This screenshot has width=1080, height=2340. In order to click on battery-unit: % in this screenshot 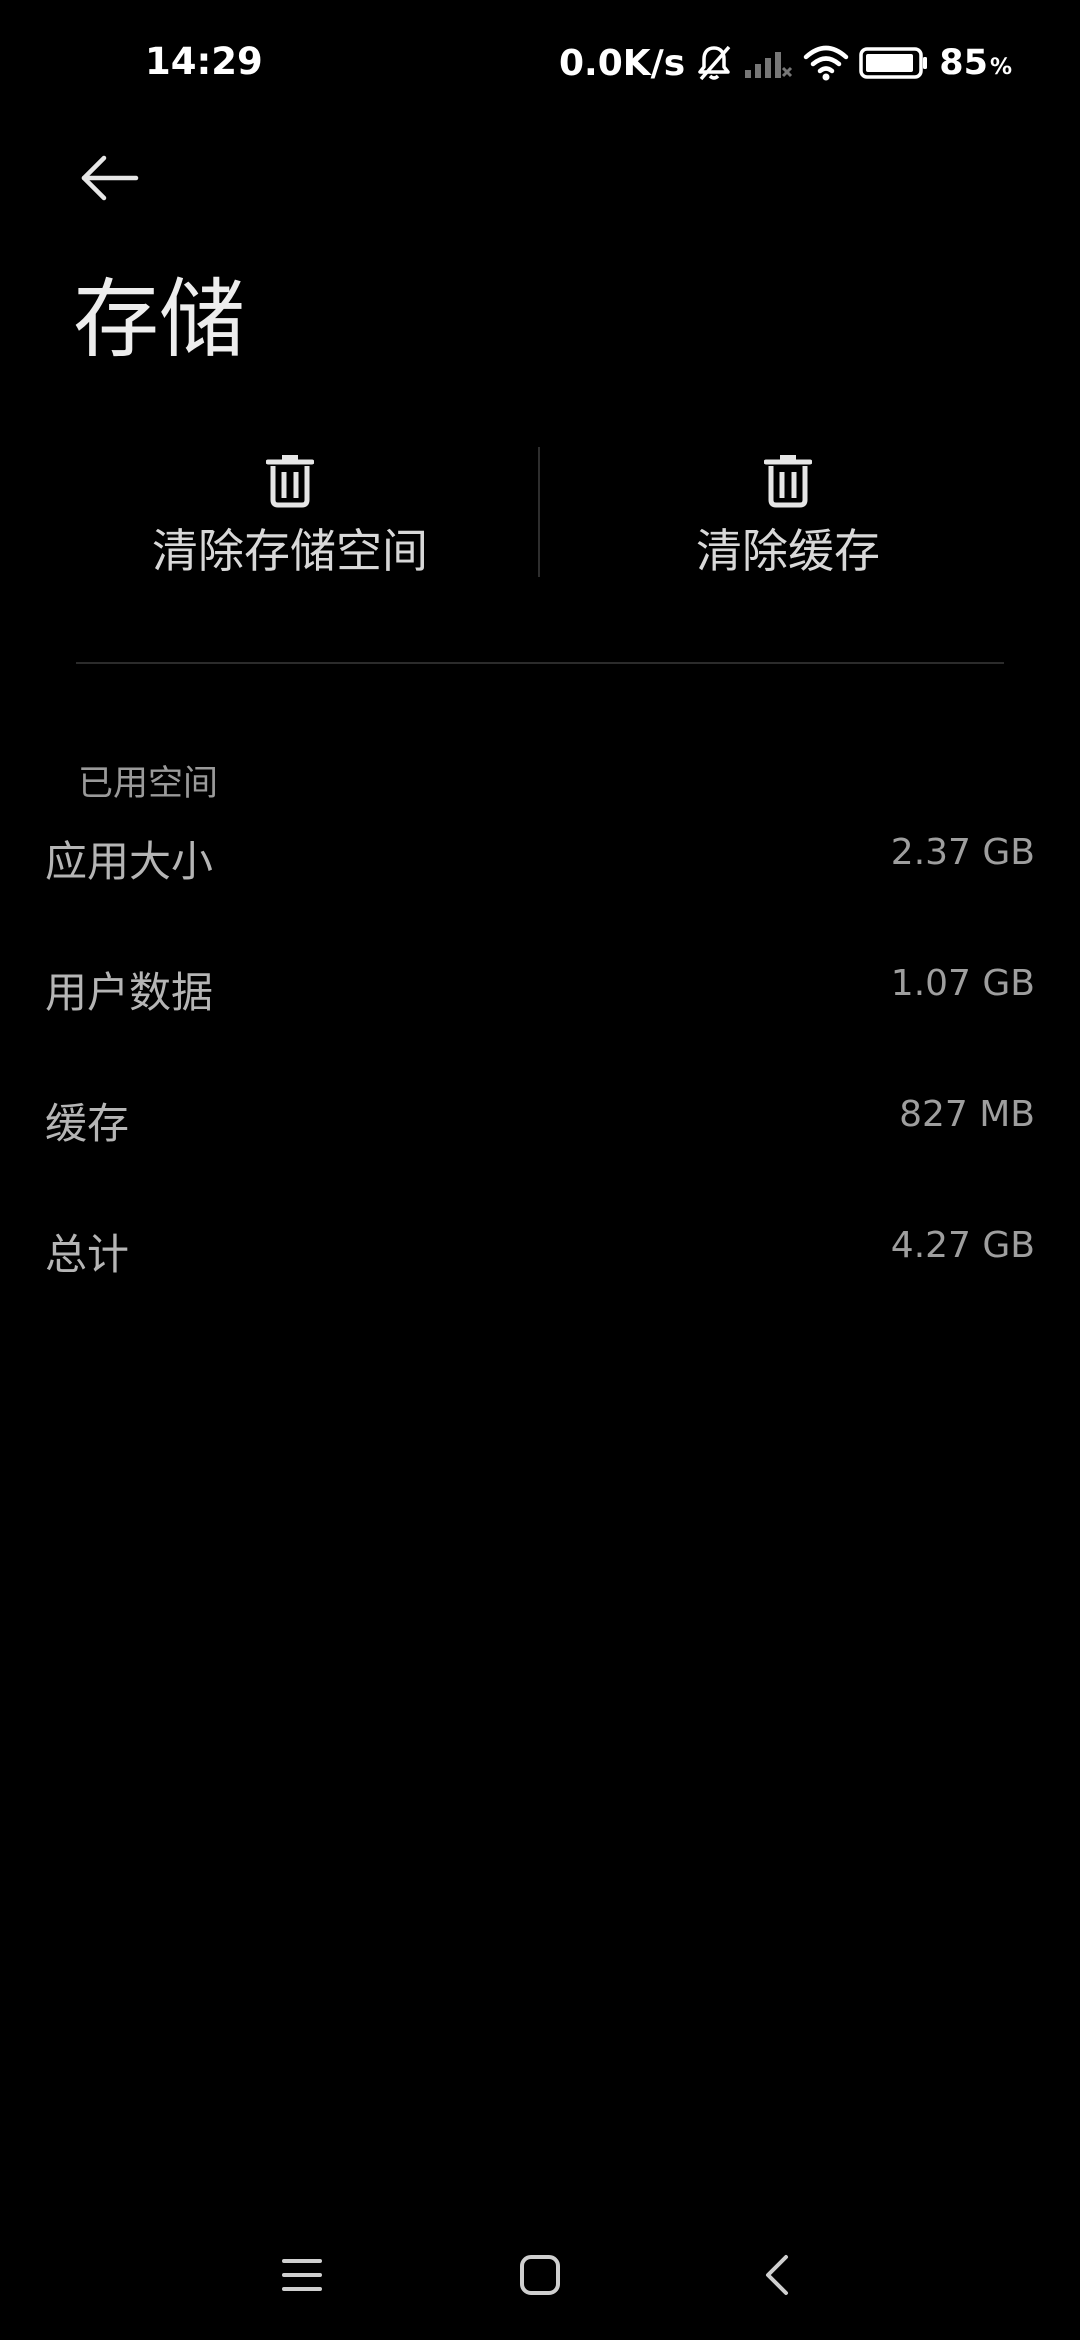, I will do `click(1000, 67)`.